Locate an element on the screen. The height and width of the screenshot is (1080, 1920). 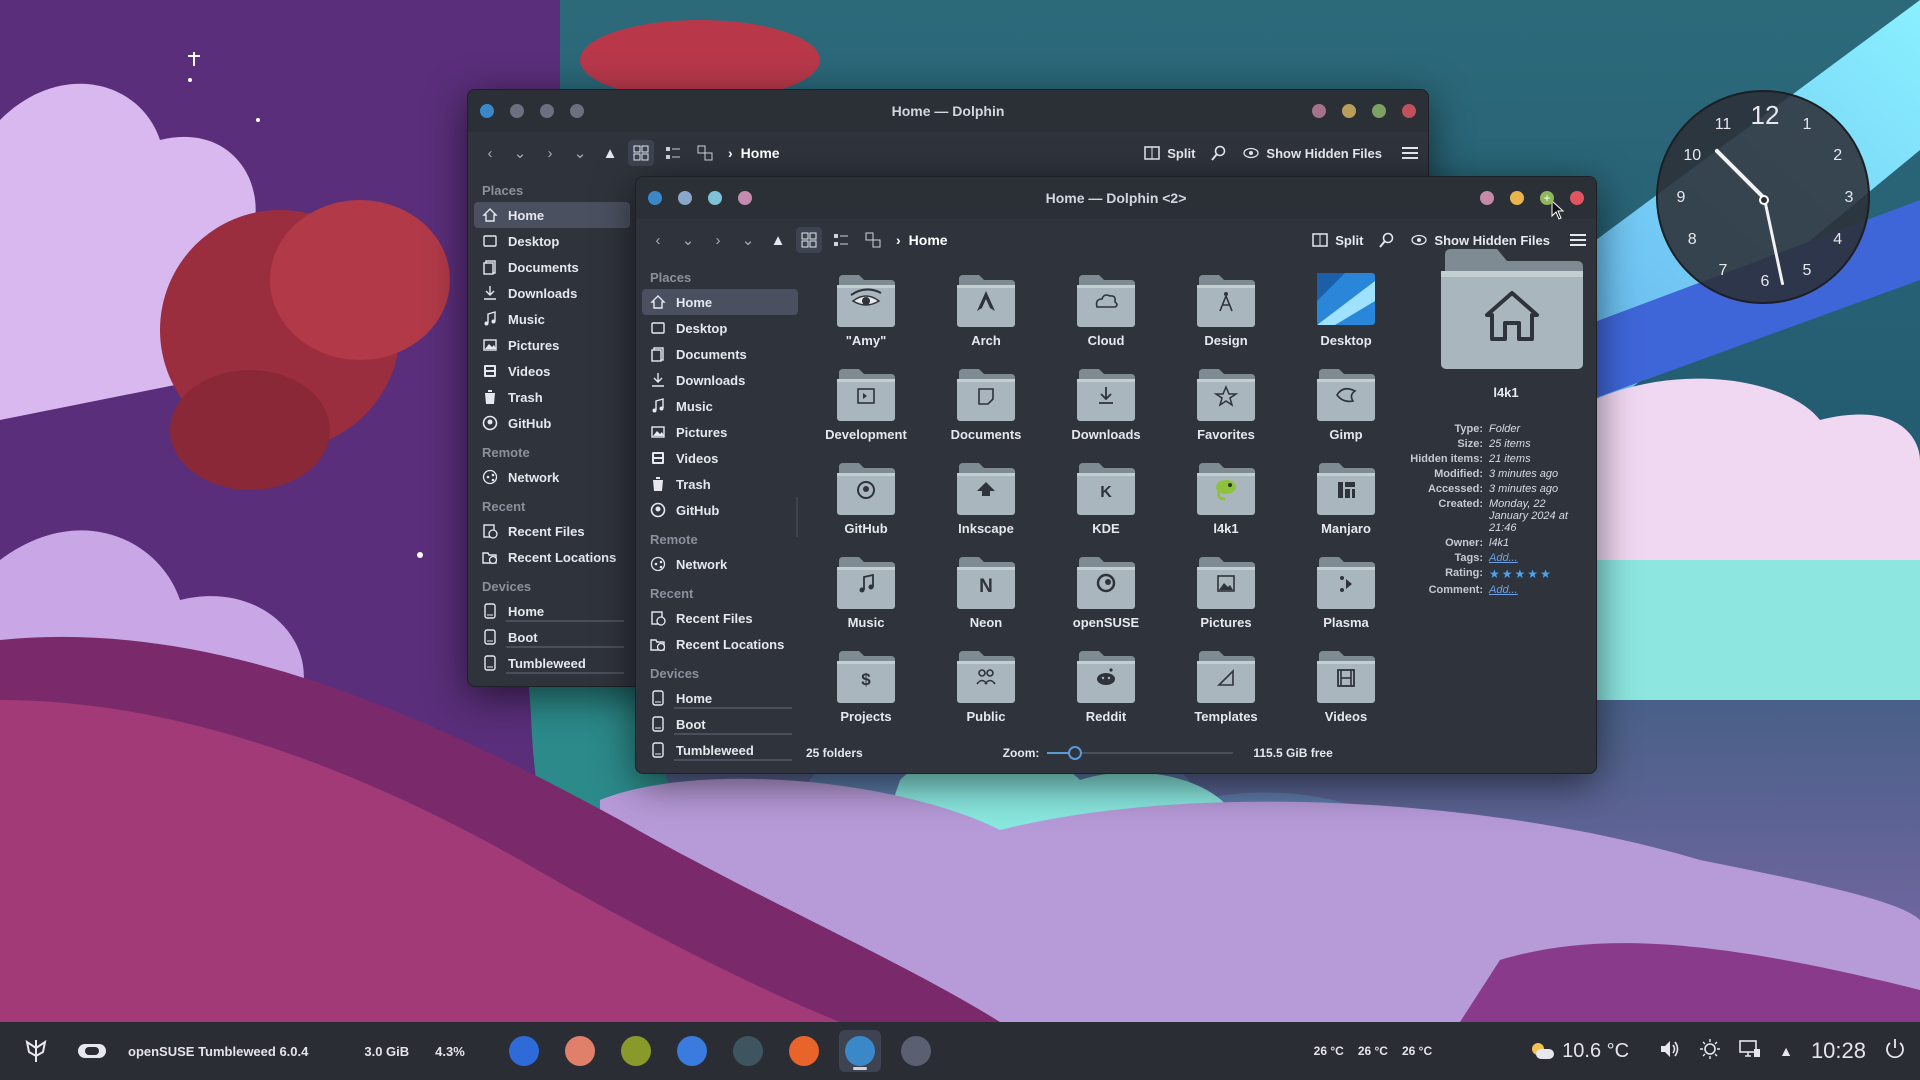
keep-above-button is located at coordinates (547, 111).